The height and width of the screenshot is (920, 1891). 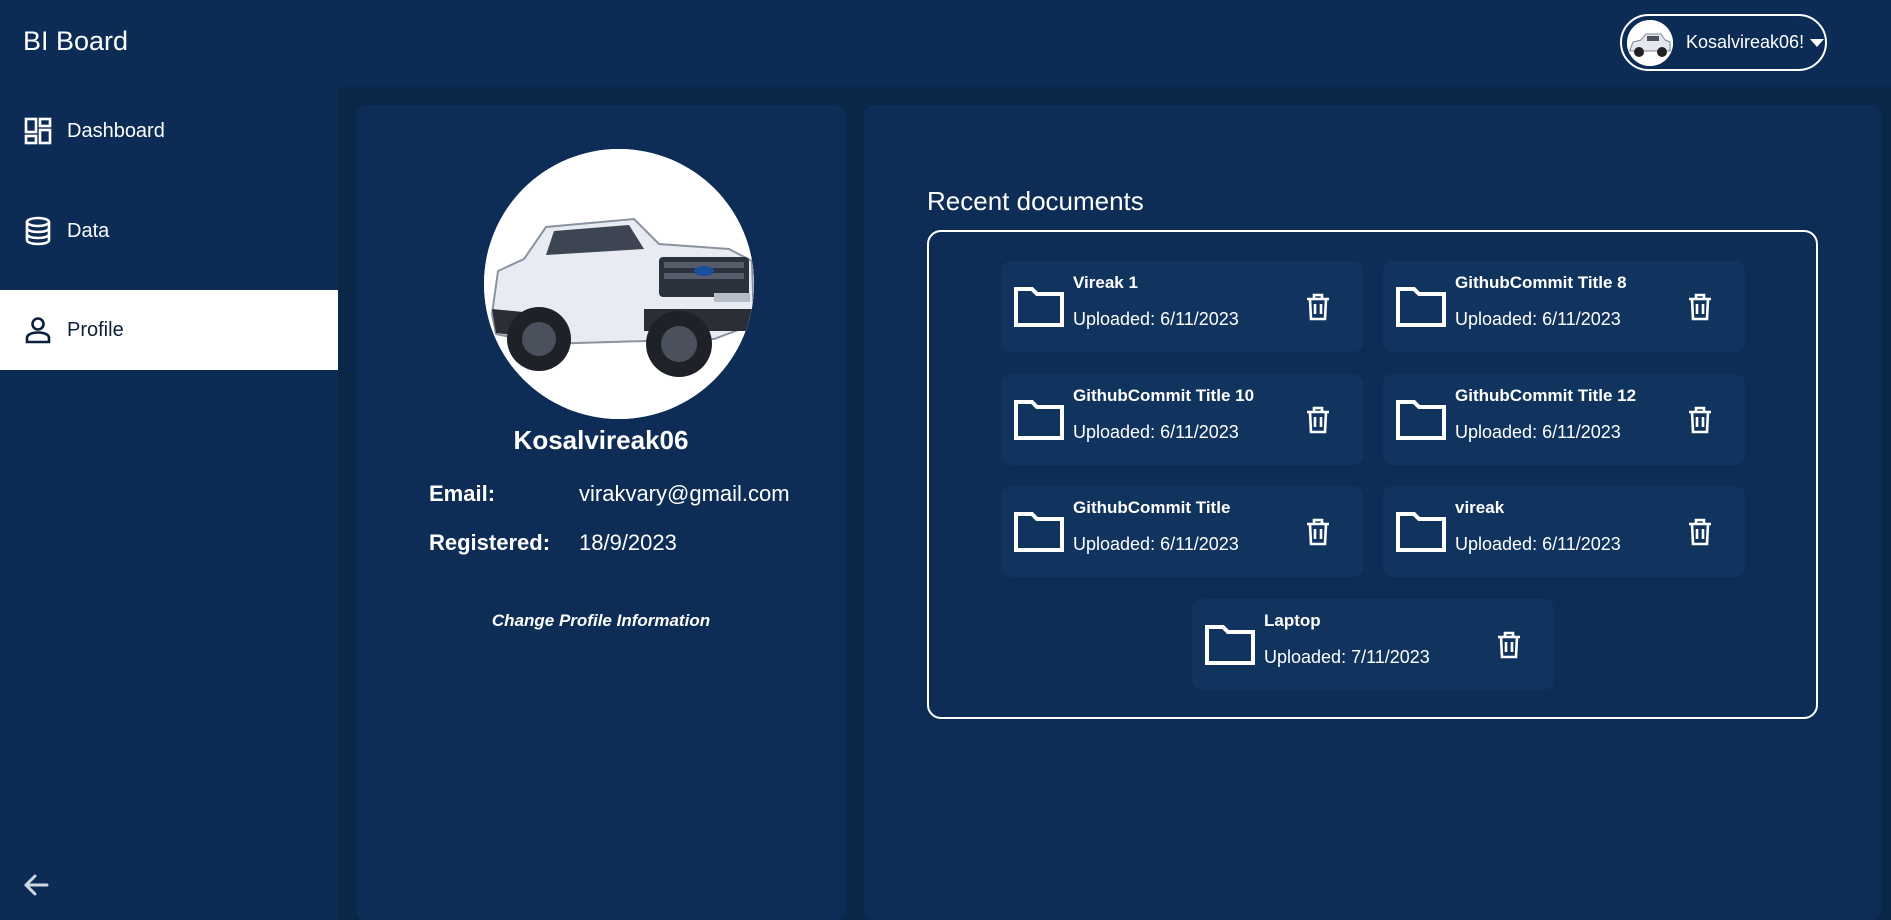 What do you see at coordinates (462, 493) in the screenshot?
I see `email-label: Email:` at bounding box center [462, 493].